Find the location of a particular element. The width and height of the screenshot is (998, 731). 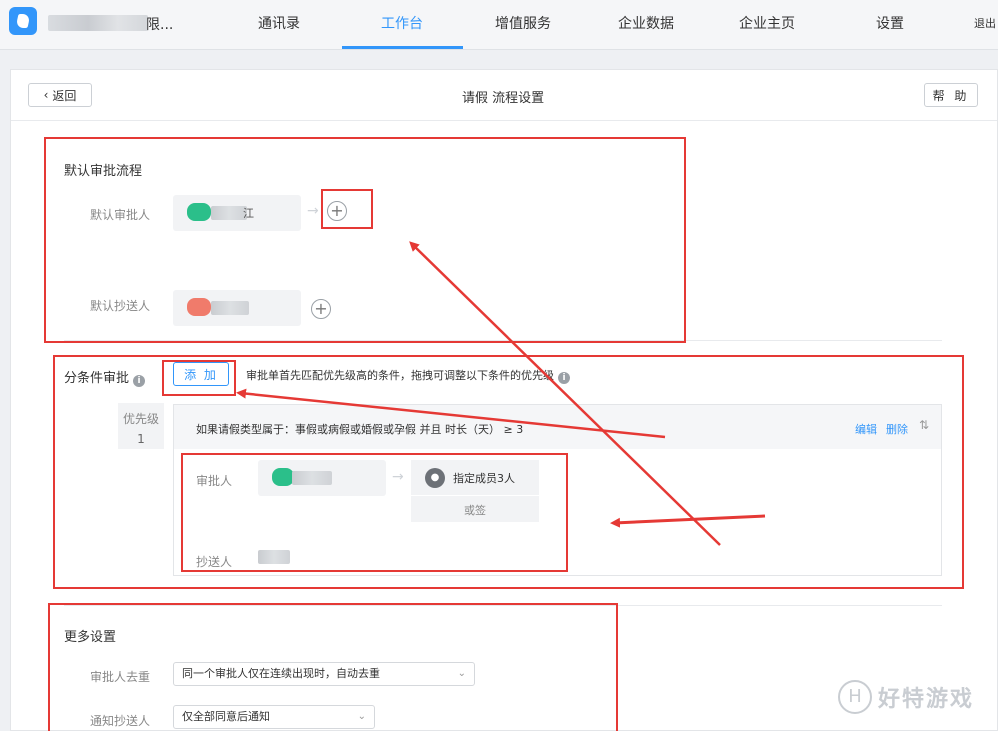

watermark-logo-icon: H is located at coordinates (855, 697).